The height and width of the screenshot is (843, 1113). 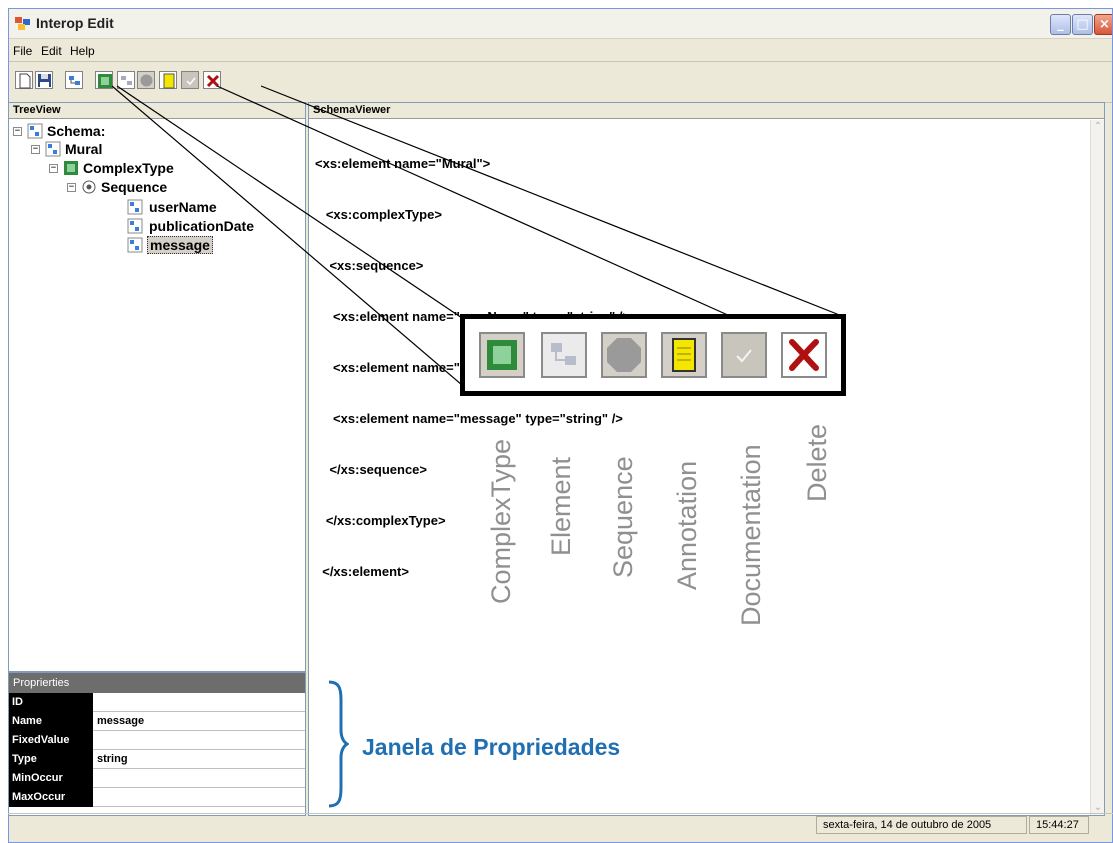 I want to click on label-sequence: Sequence, so click(x=623, y=517).